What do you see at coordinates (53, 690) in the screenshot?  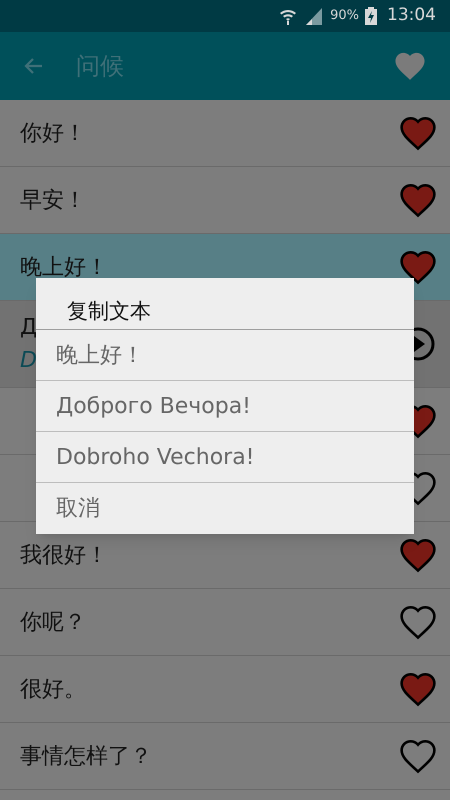 I see `phrase-text: 很好。` at bounding box center [53, 690].